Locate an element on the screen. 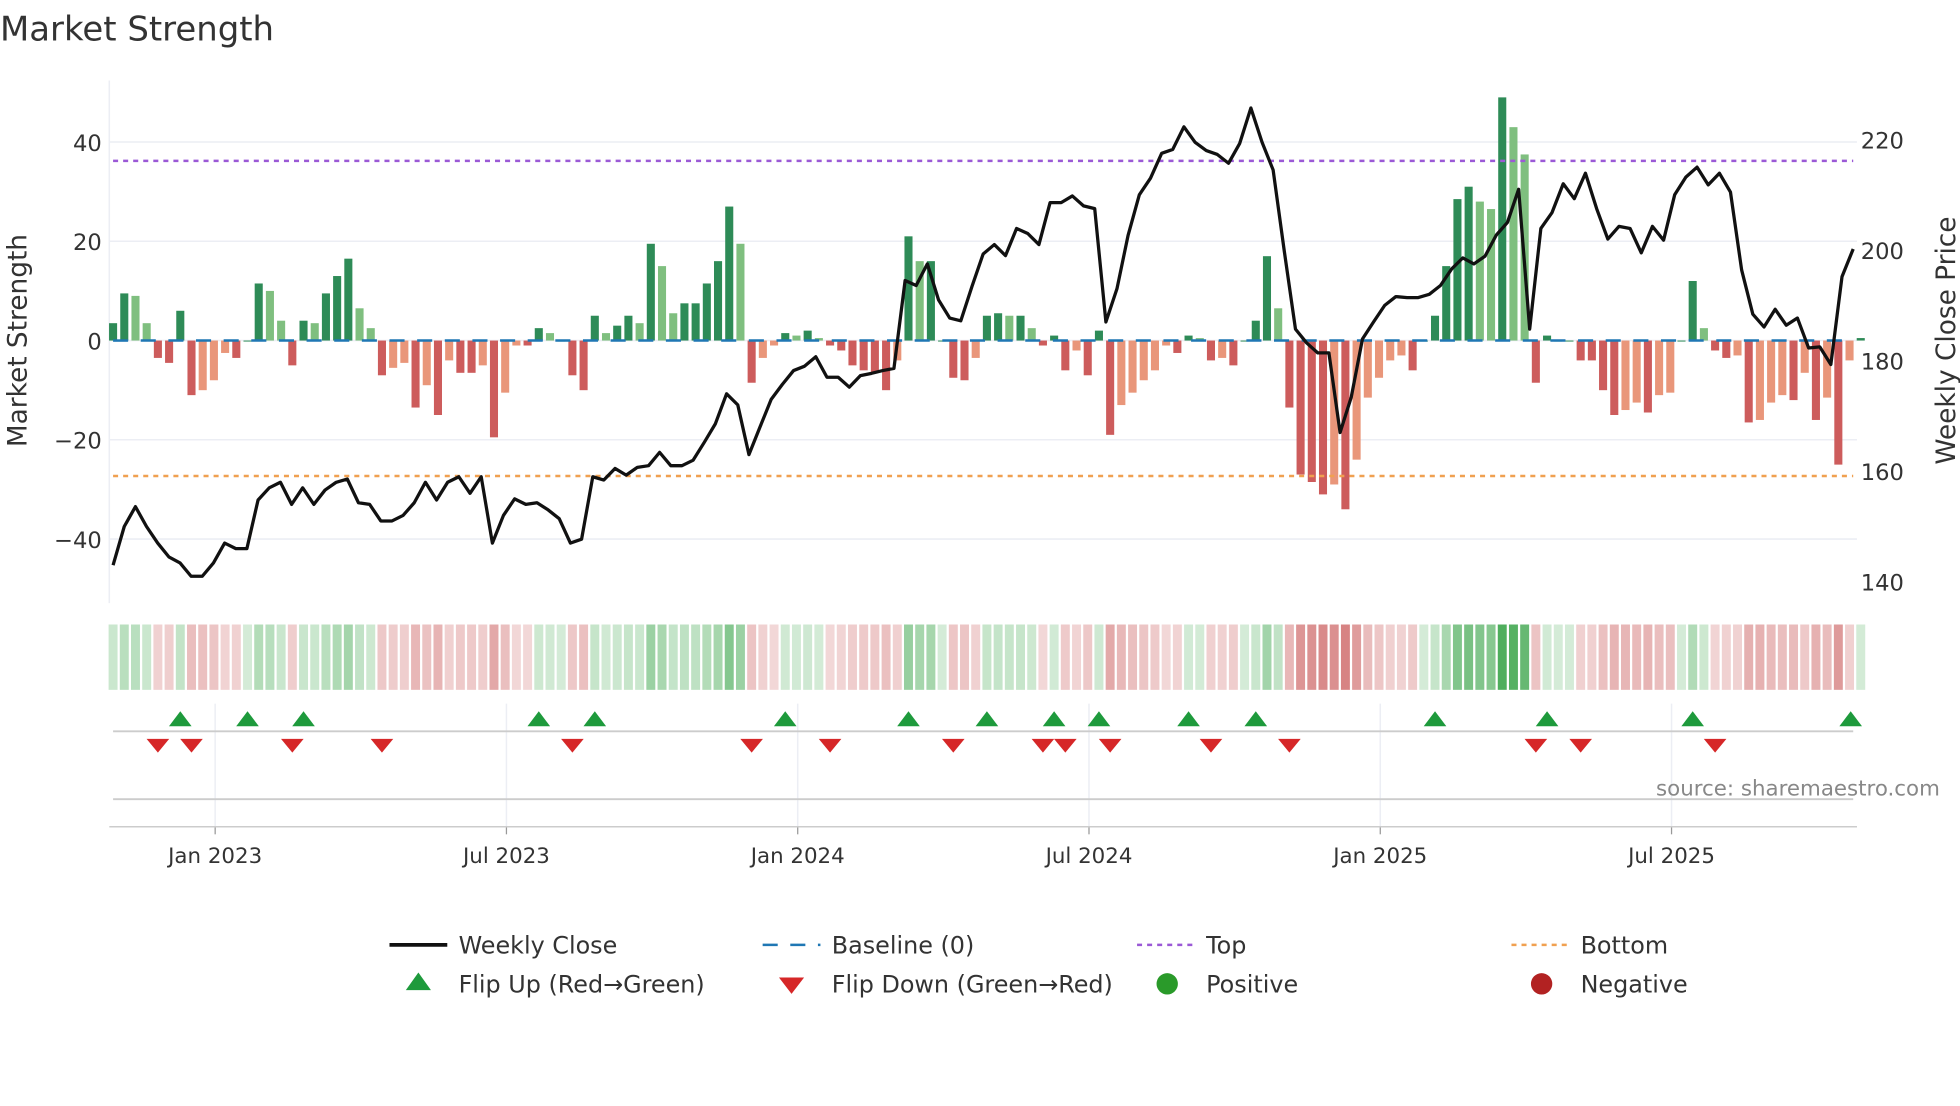 This screenshot has width=1960, height=1106. y2-tick-label: 220 is located at coordinates (1882, 141).